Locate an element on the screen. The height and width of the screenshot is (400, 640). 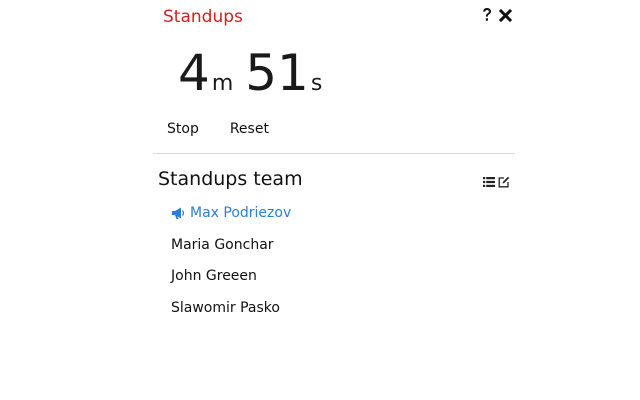
reset-button: Reset is located at coordinates (249, 129).